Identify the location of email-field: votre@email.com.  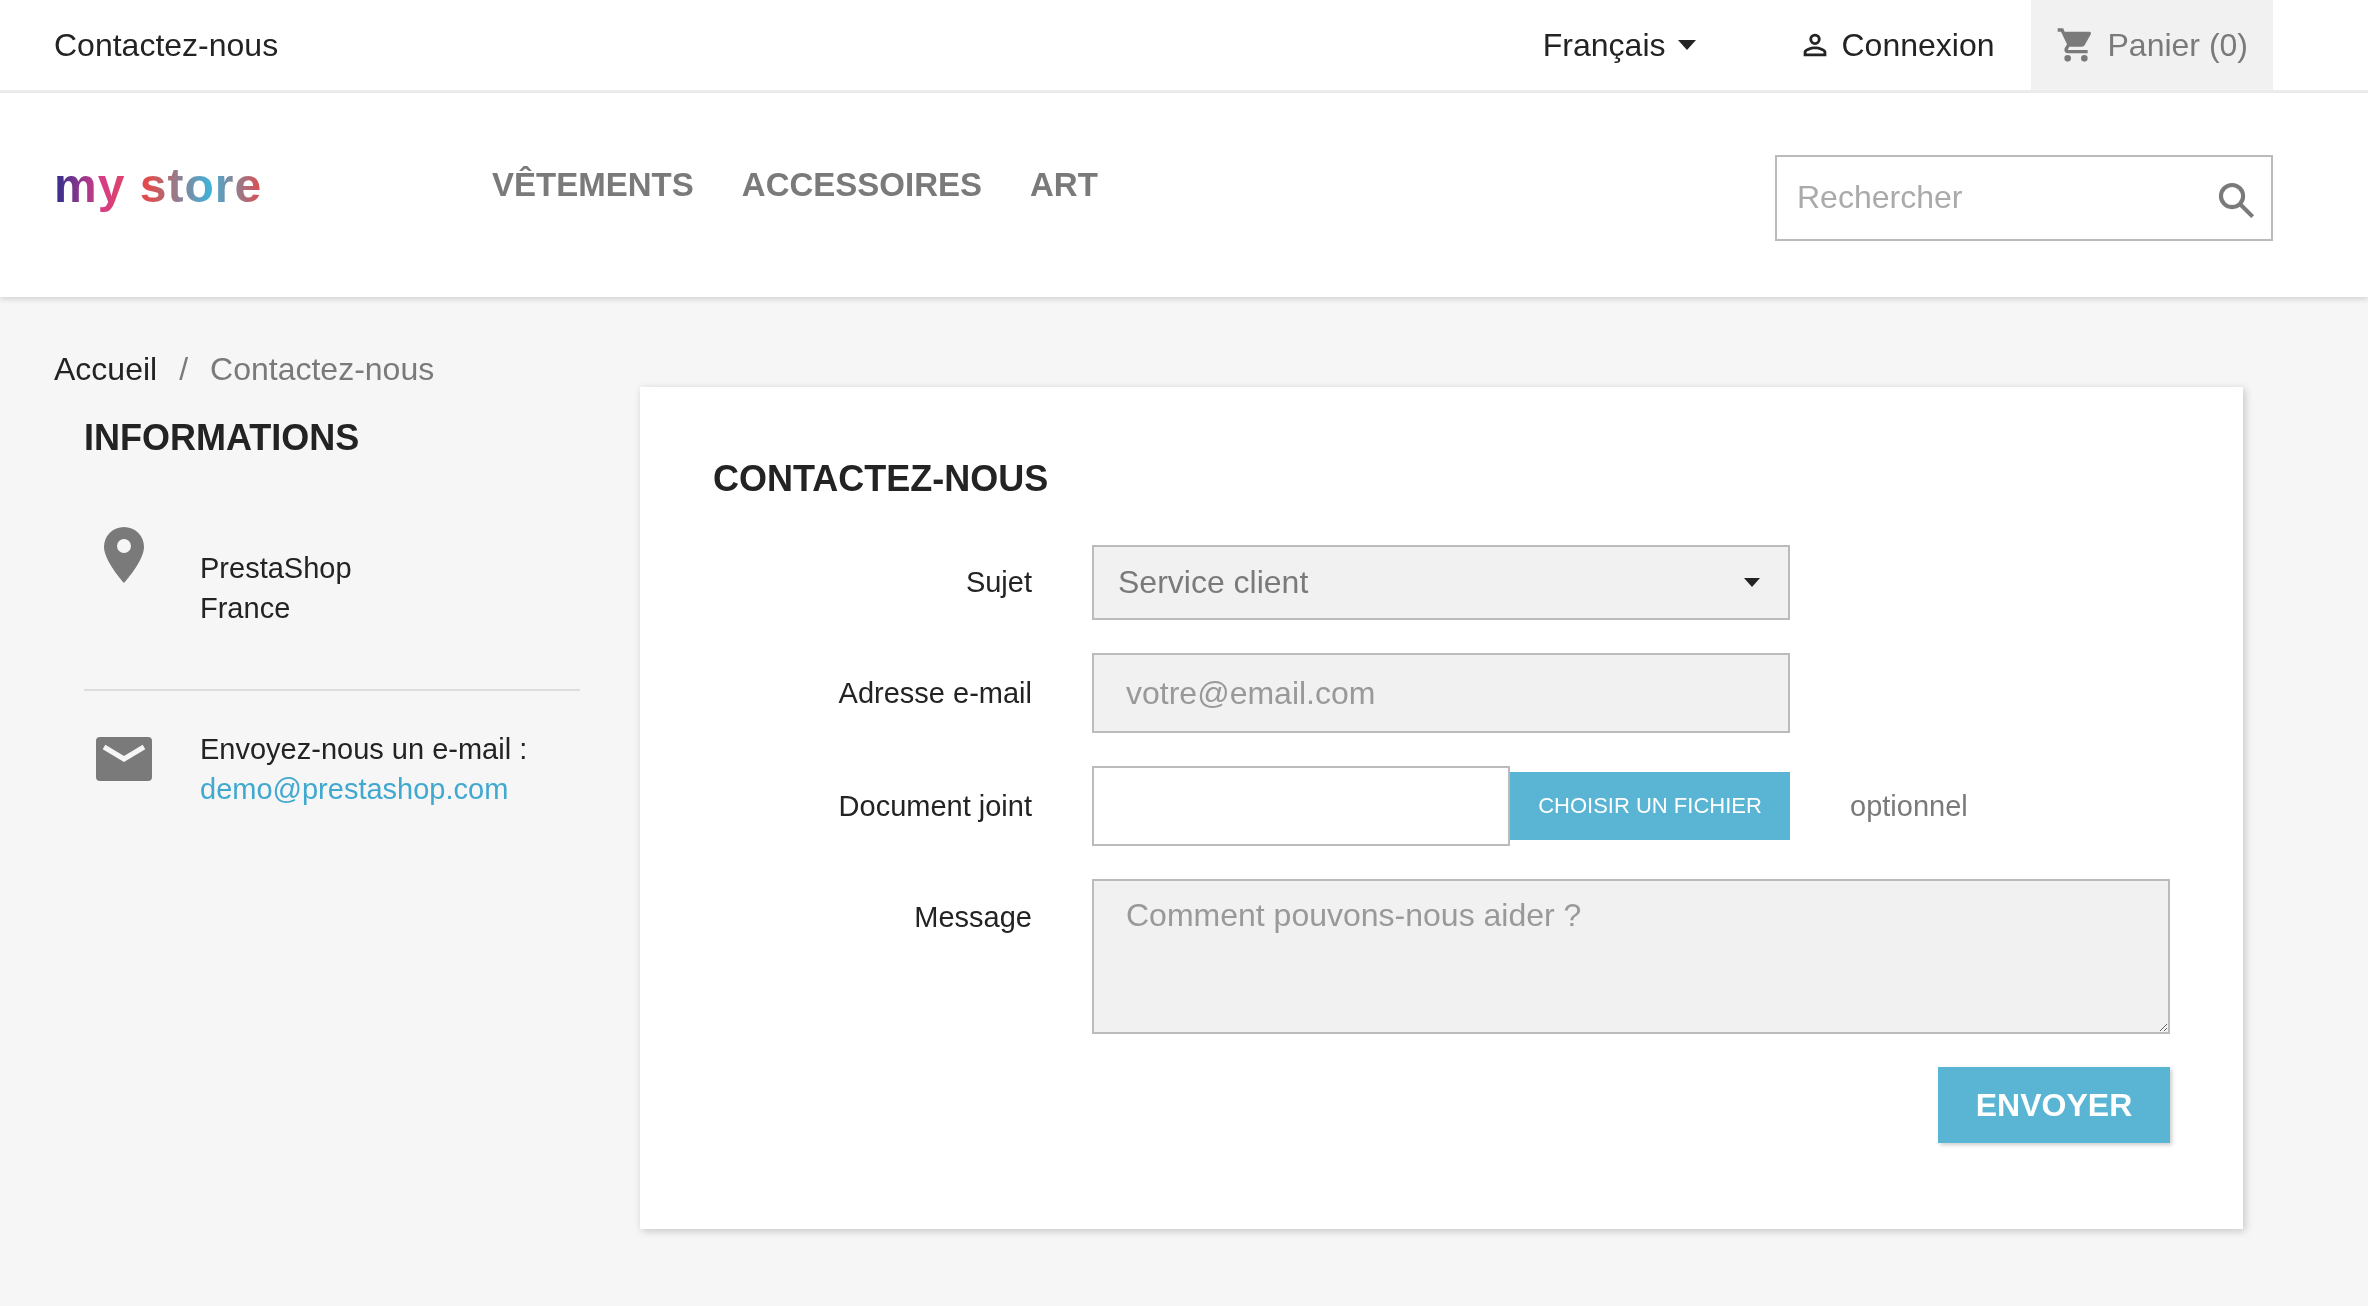
(1441, 693).